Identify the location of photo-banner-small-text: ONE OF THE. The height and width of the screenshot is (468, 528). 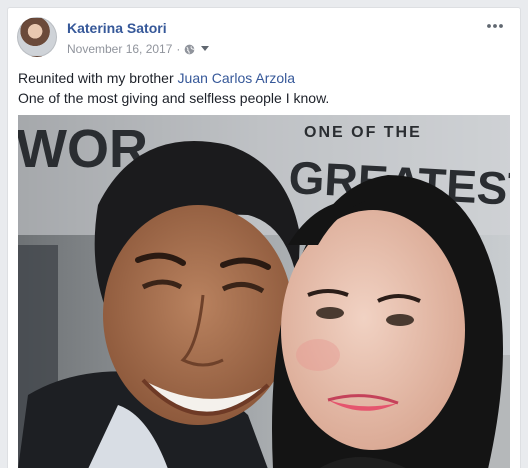
(363, 132).